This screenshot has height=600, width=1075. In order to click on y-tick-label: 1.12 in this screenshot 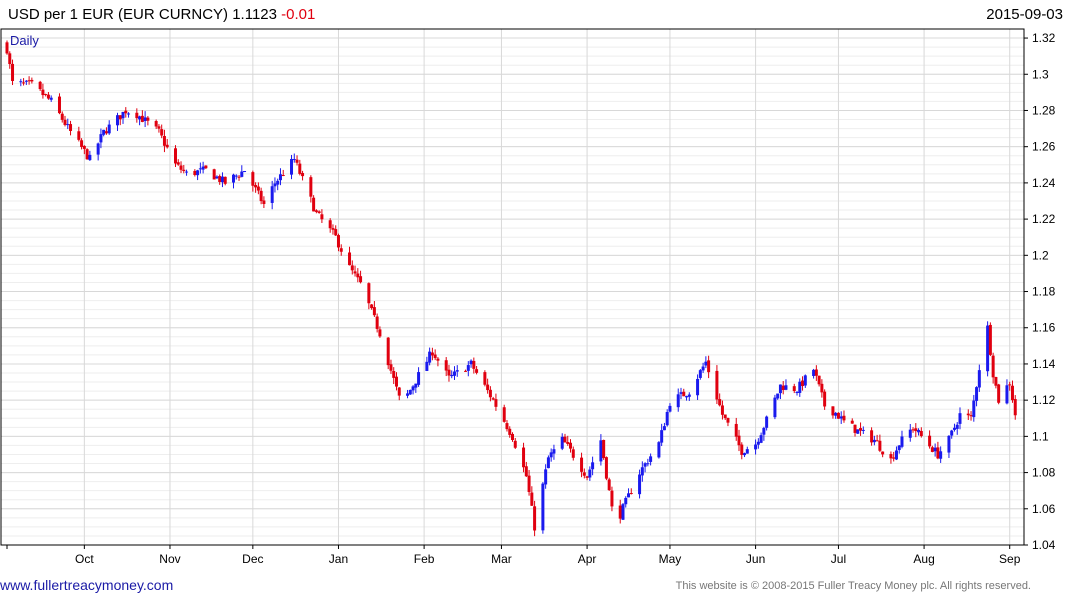, I will do `click(1044, 400)`.